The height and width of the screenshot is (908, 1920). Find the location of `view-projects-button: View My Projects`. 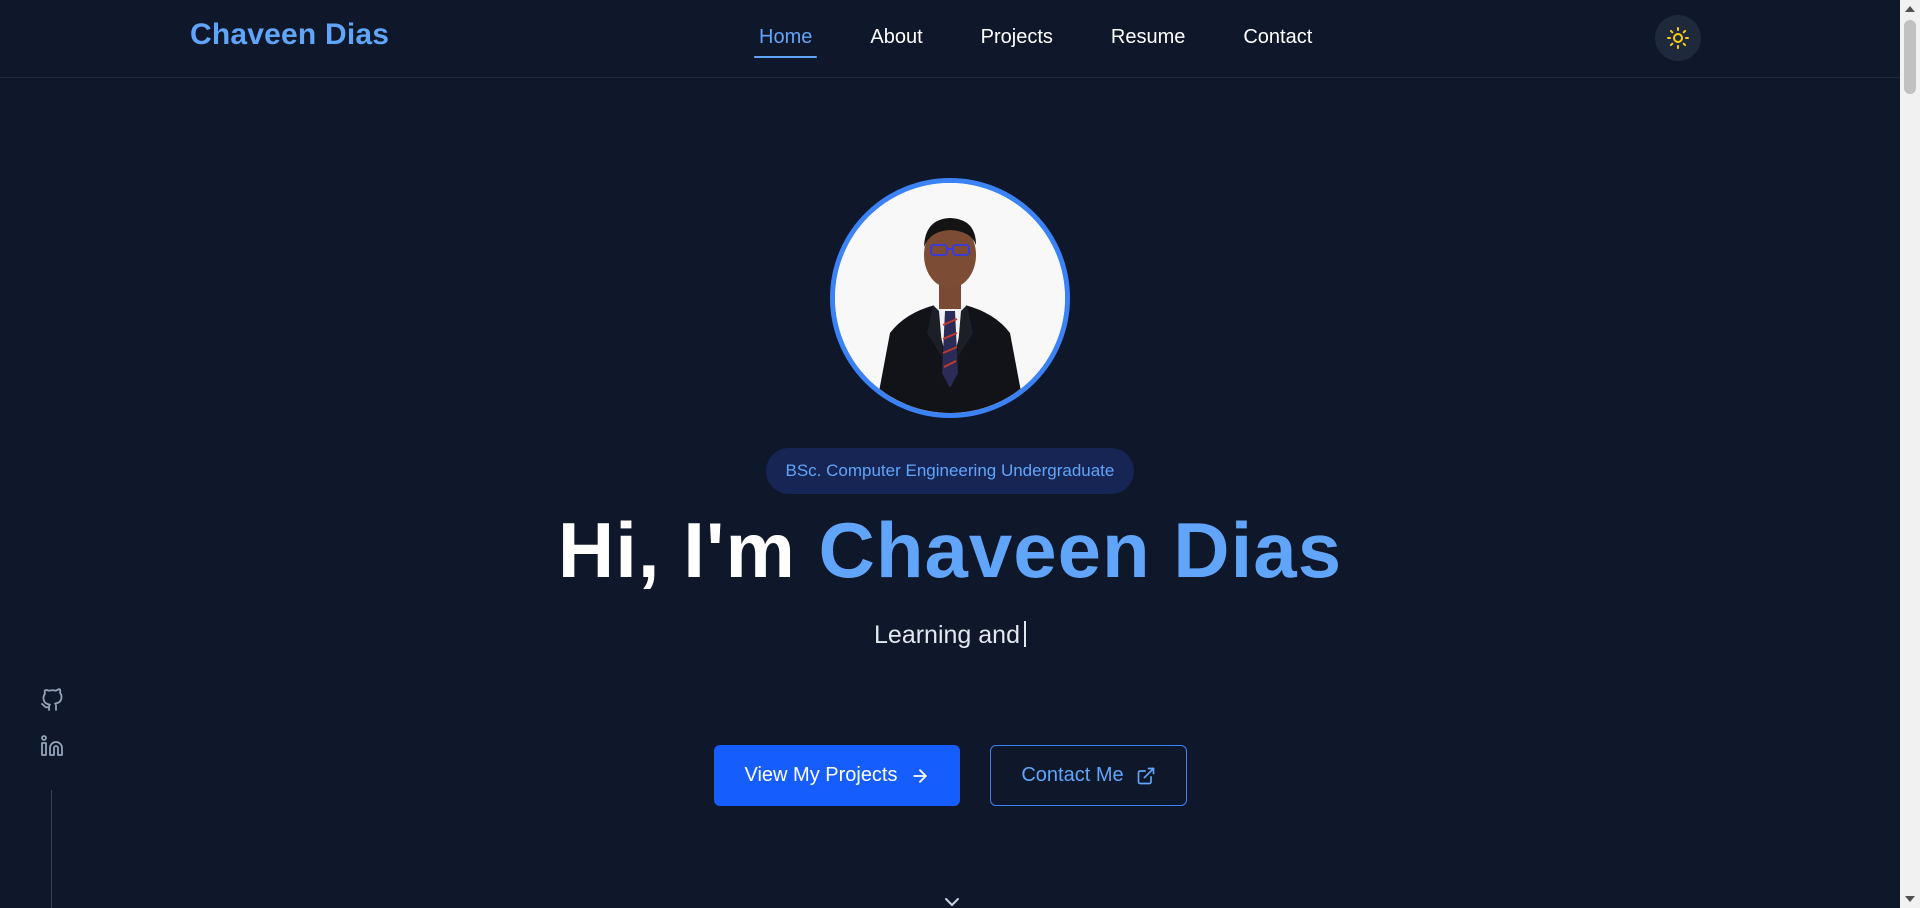

view-projects-button: View My Projects is located at coordinates (837, 775).